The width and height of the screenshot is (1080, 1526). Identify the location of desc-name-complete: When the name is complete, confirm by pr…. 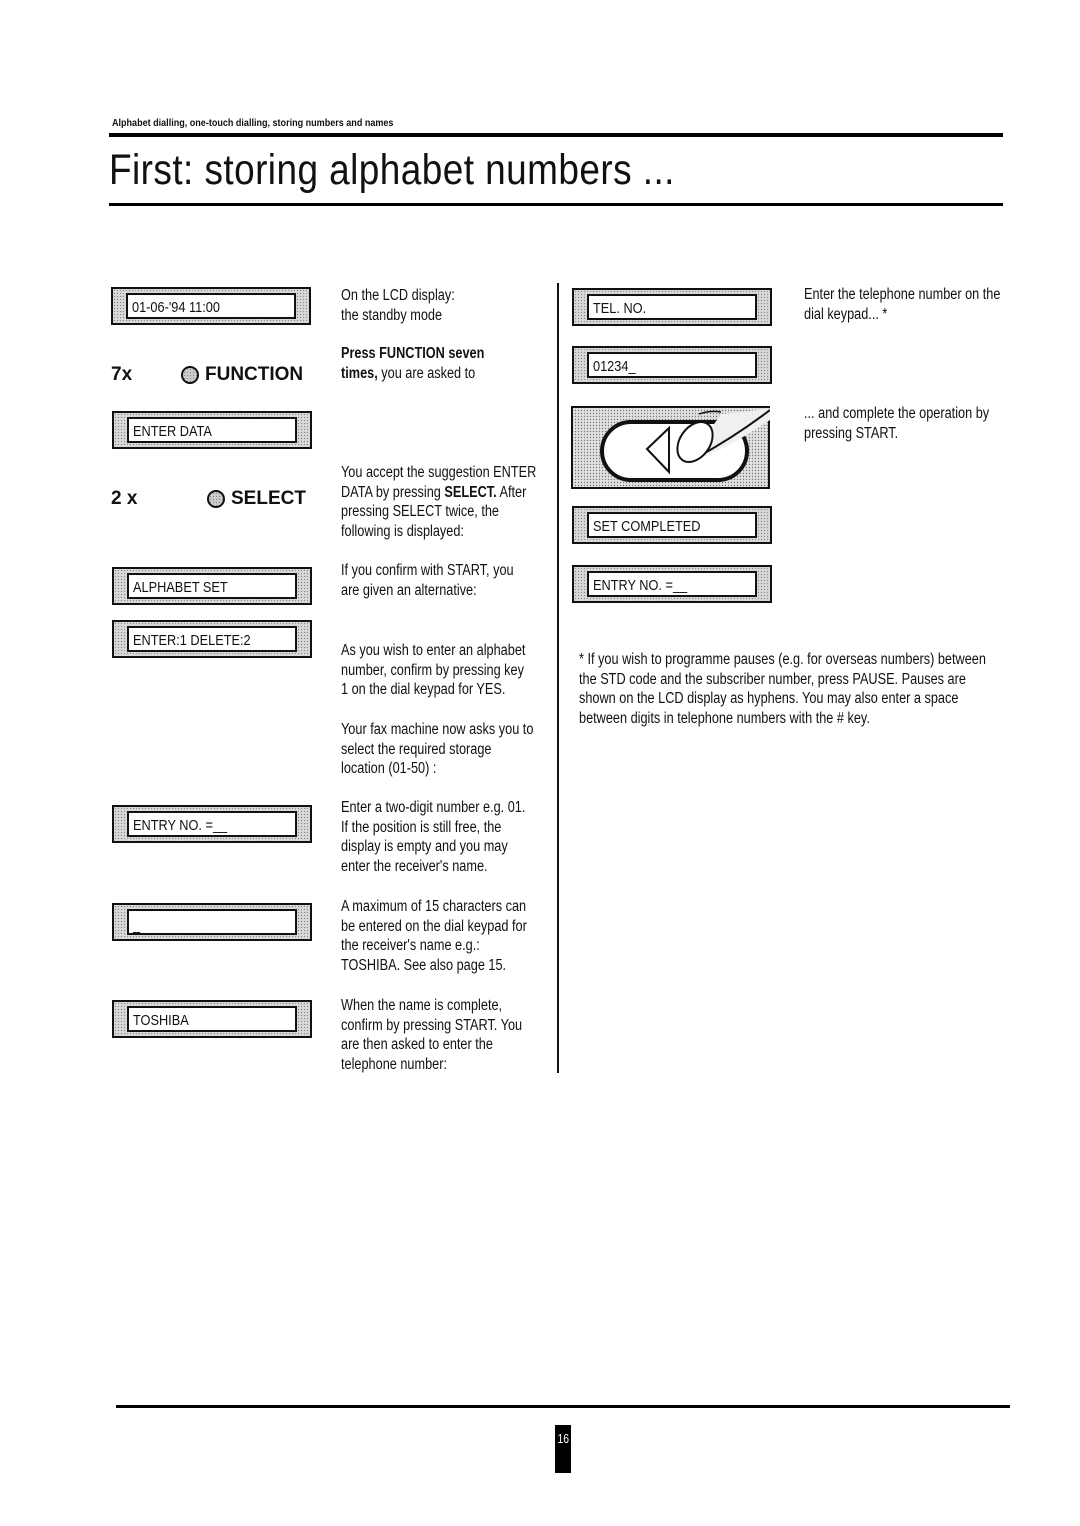
(431, 1035).